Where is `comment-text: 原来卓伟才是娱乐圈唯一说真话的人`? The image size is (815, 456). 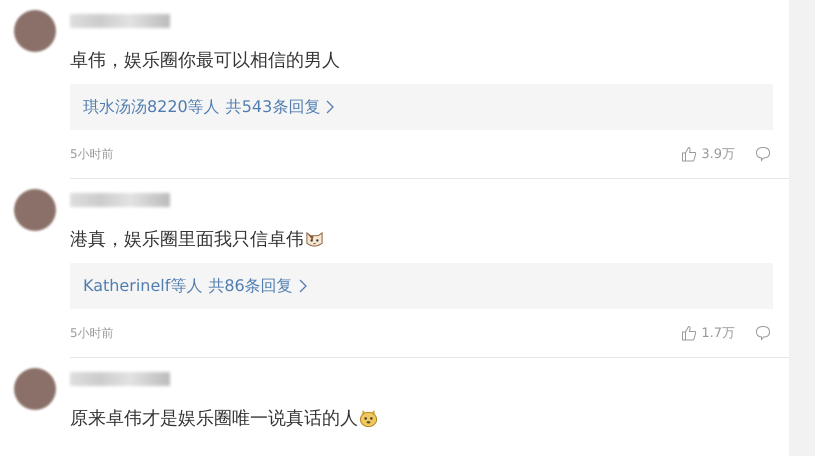 comment-text: 原来卓伟才是娱乐圈唯一说真话的人 is located at coordinates (214, 418).